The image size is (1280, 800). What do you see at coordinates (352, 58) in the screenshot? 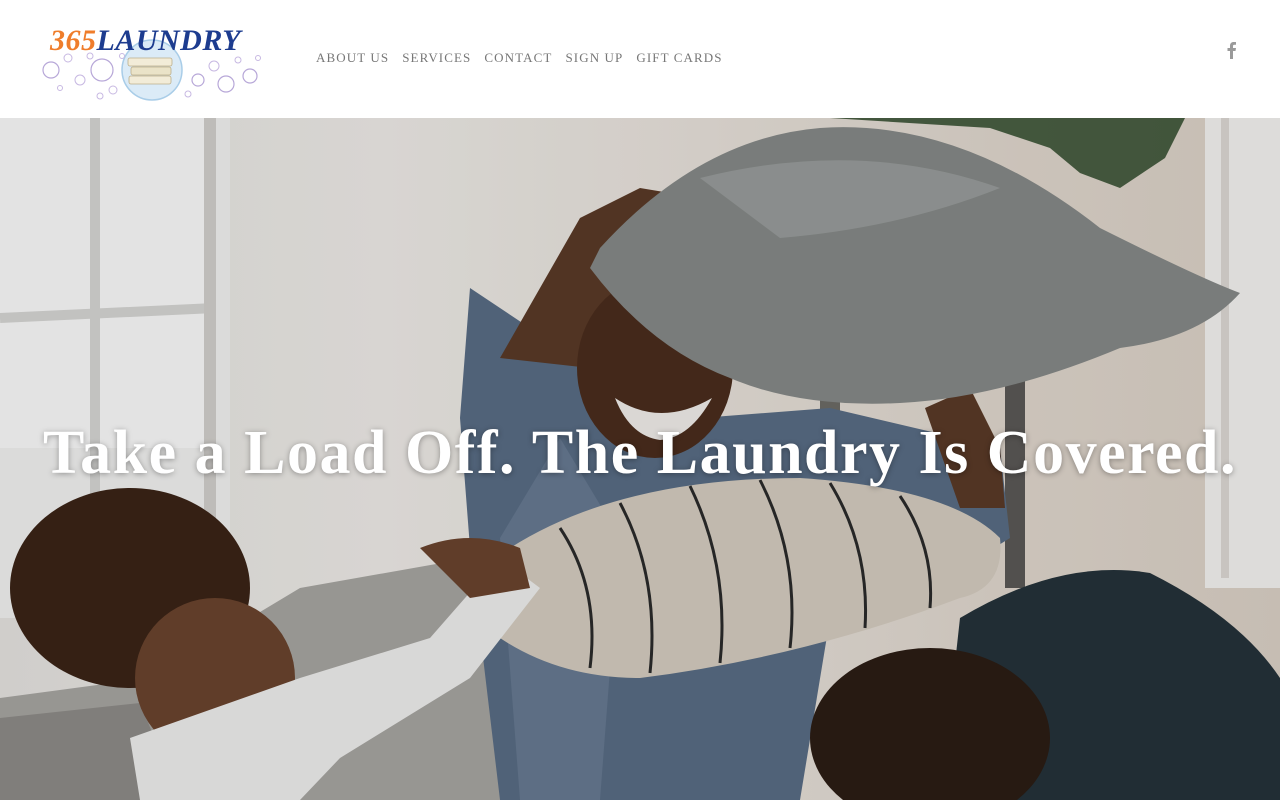
I see `nav-item-about-us: ABOUT US` at bounding box center [352, 58].